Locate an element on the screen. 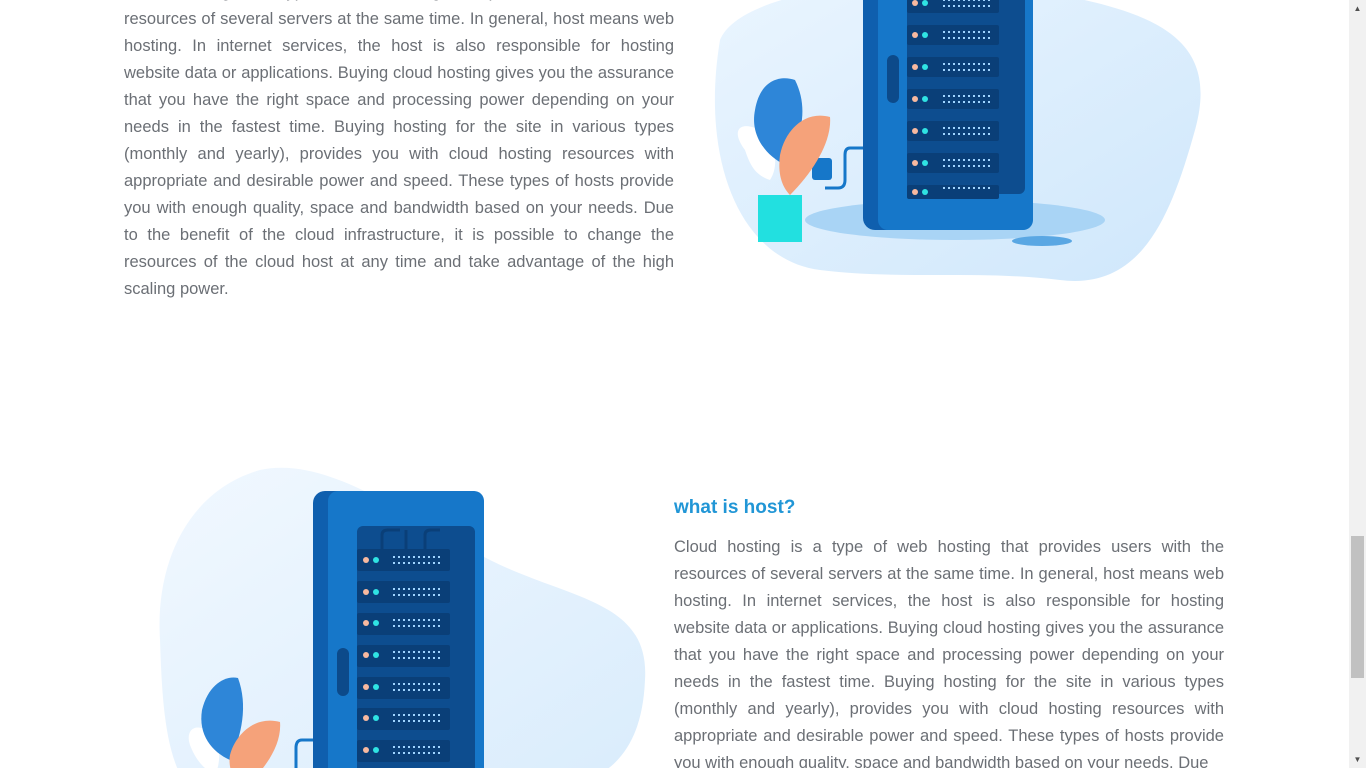 This screenshot has height=768, width=1366. scroll-up-arrow-icon: ▲ is located at coordinates (1357, 8).